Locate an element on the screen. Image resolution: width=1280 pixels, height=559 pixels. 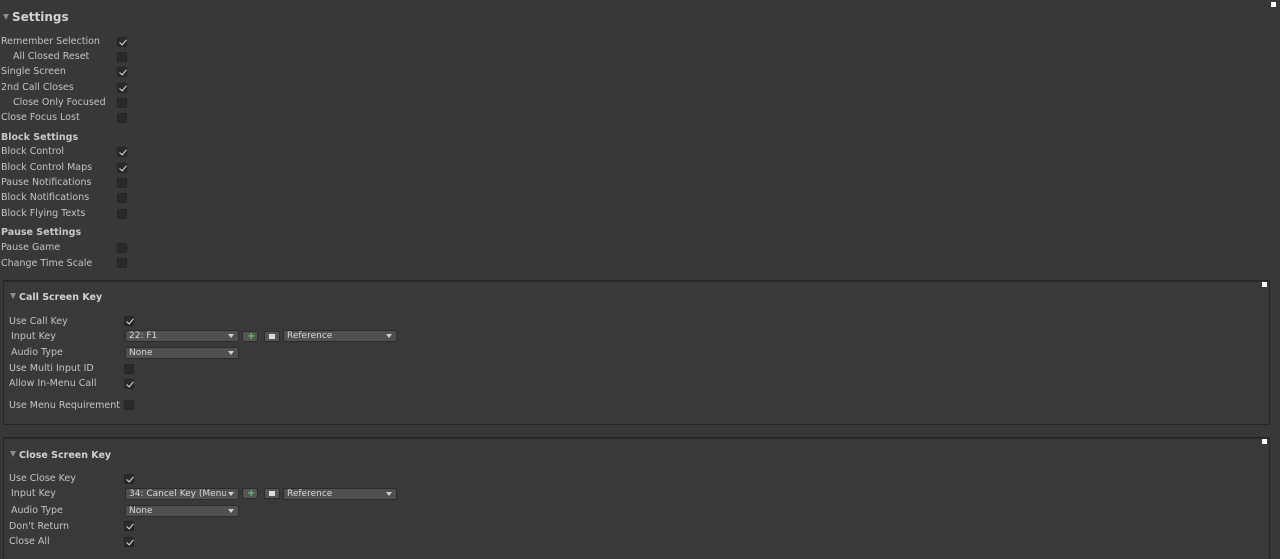
settings-foldout: Settings is located at coordinates (36, 17).